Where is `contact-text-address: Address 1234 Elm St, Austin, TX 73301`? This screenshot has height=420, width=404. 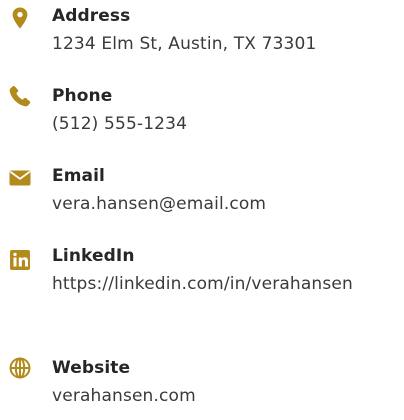
contact-text-address: Address 1234 Elm St, Austin, TX 73301 is located at coordinates (217, 32).